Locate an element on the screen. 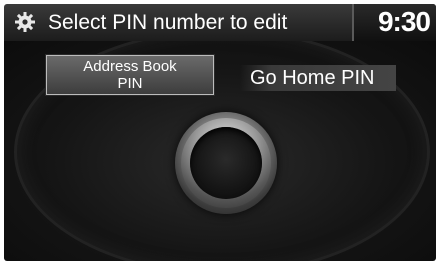 The width and height of the screenshot is (440, 266). clock: 9:30 is located at coordinates (404, 21).